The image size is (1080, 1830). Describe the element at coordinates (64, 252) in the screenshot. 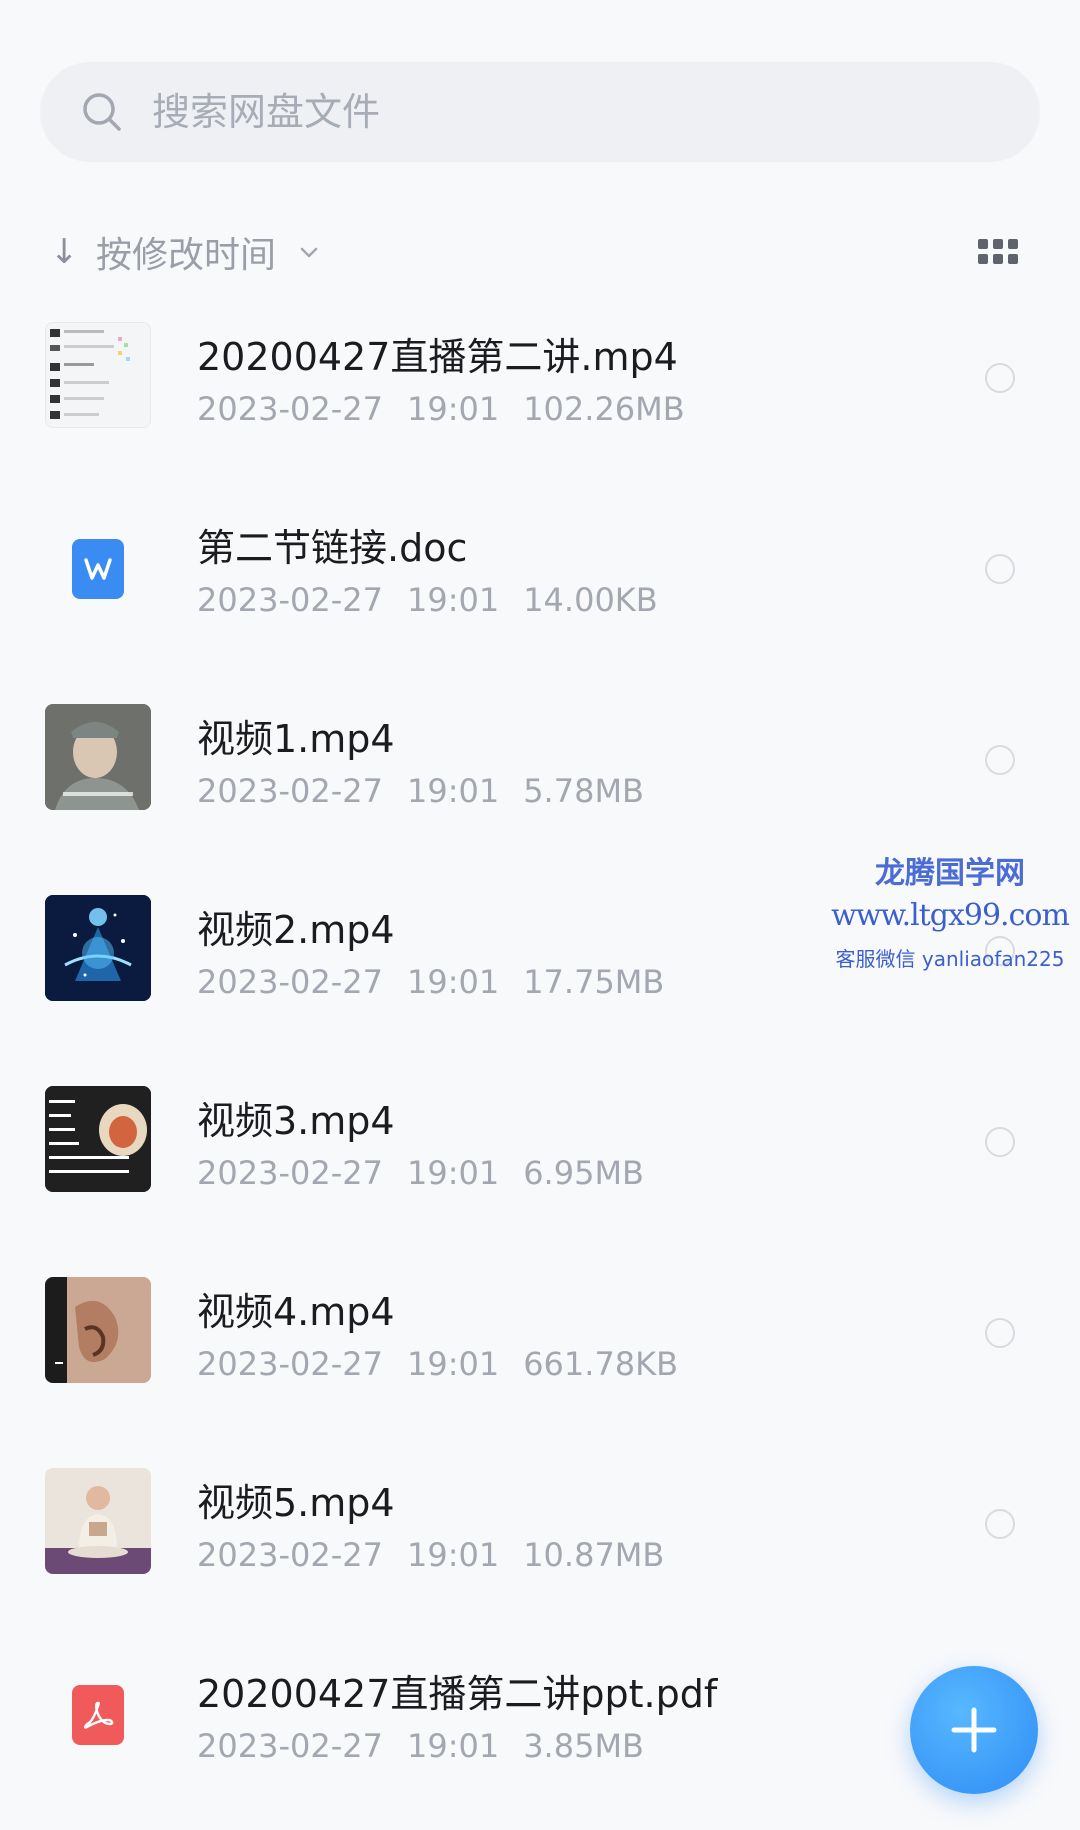

I see `sort-direction-icon: ↓` at that location.